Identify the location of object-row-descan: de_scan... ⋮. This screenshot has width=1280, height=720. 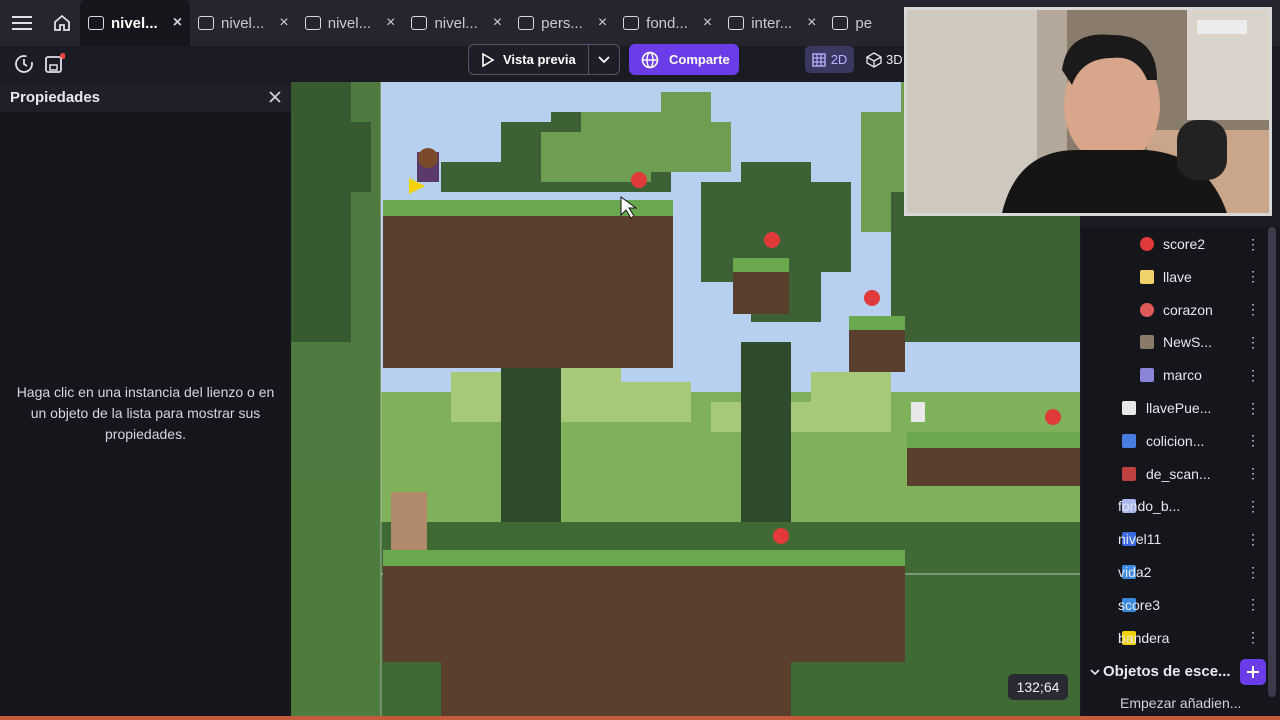
(1174, 474).